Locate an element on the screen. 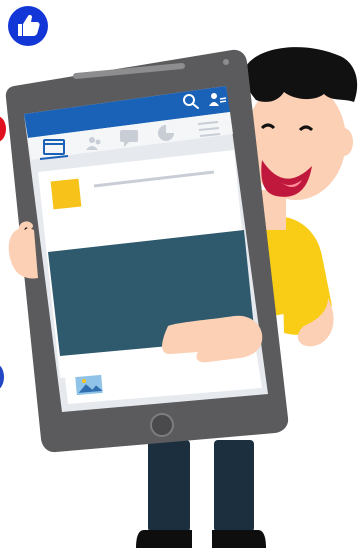 This screenshot has height=552, width=358. ear is located at coordinates (344, 142).